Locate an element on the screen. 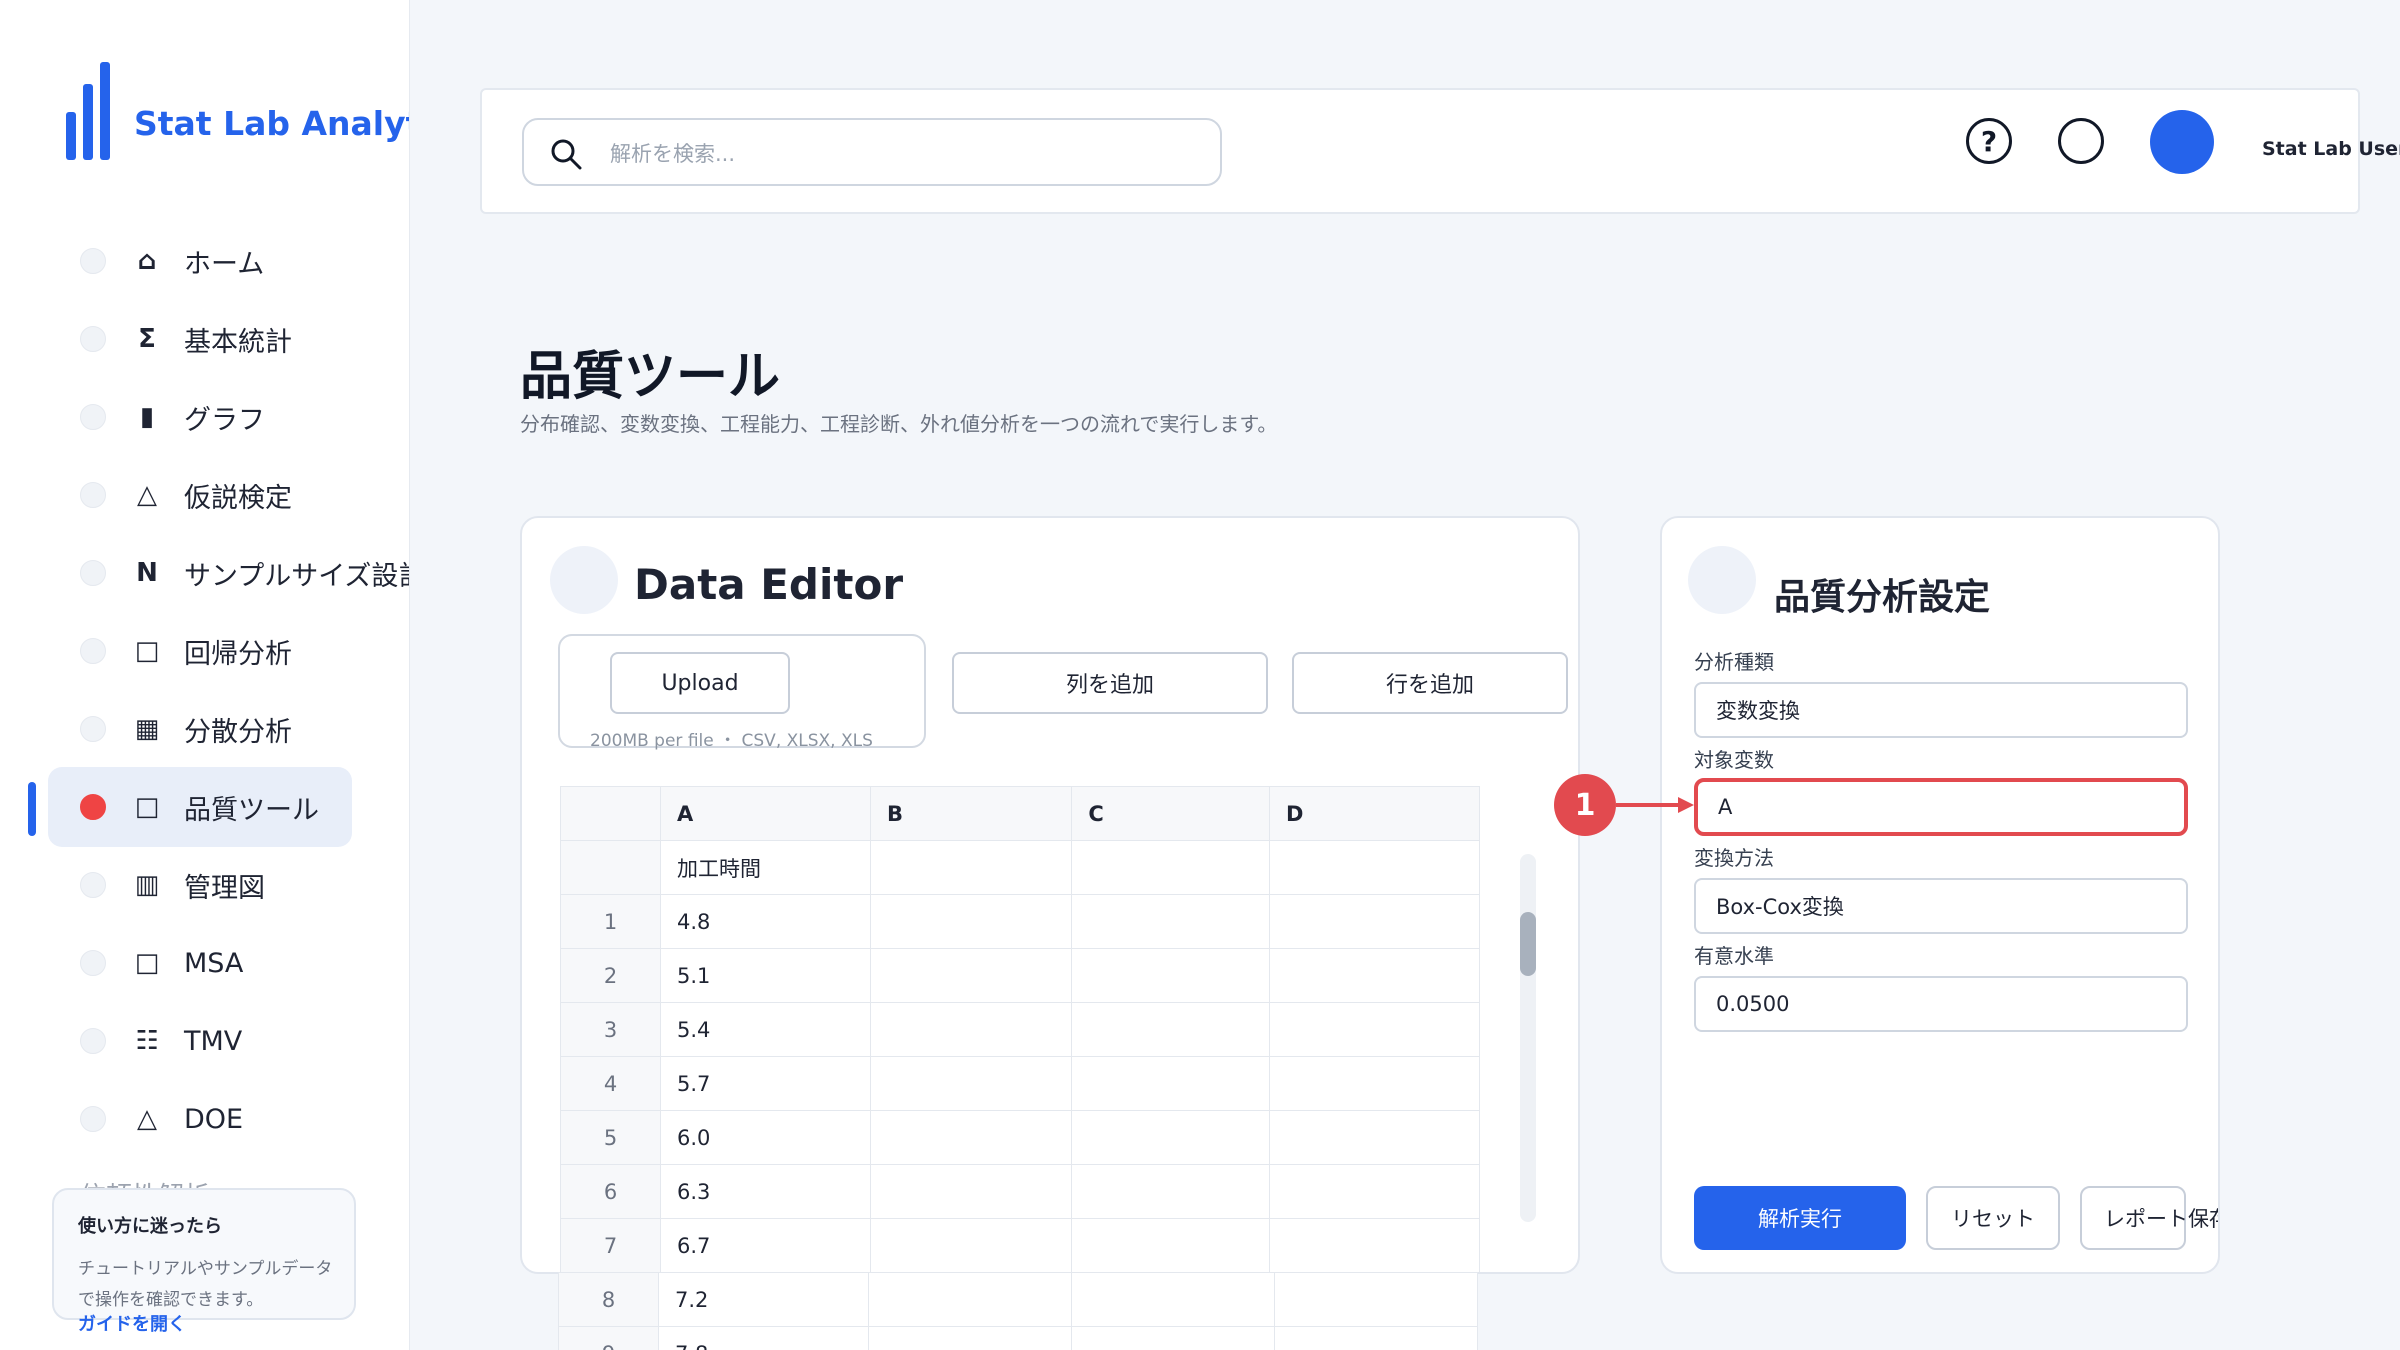 Image resolution: width=2400 pixels, height=1350 pixels. table-cell: 加工時間 is located at coordinates (765, 867).